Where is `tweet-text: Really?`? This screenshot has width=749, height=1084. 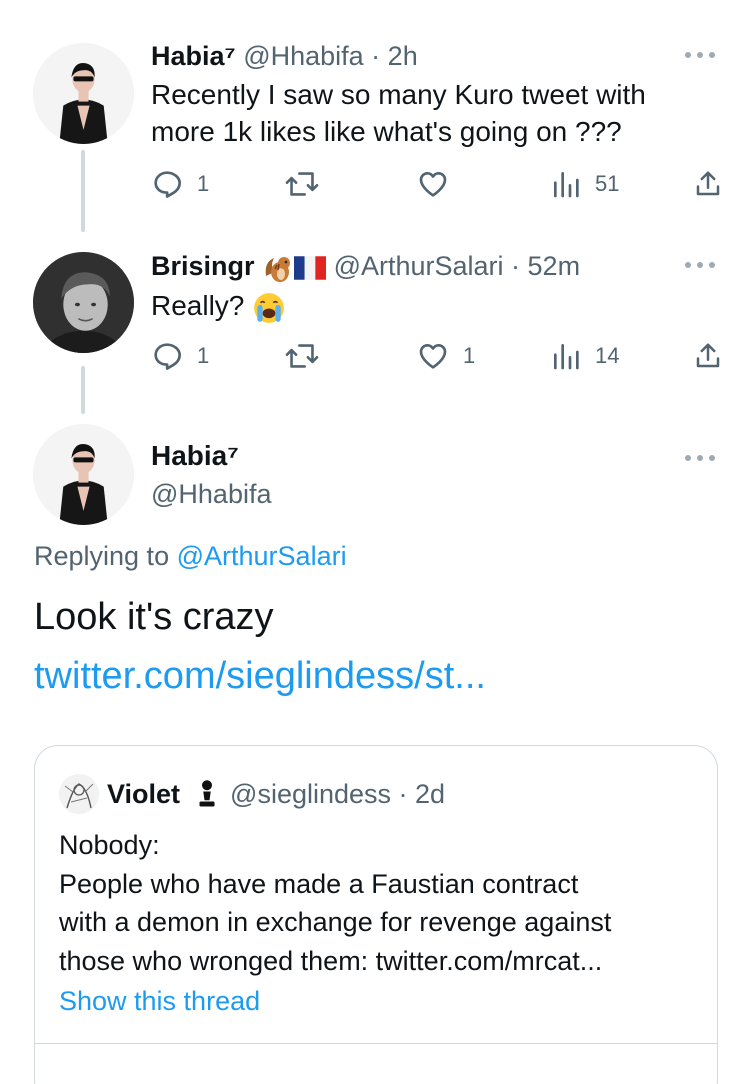
tweet-text: Really? is located at coordinates (218, 306).